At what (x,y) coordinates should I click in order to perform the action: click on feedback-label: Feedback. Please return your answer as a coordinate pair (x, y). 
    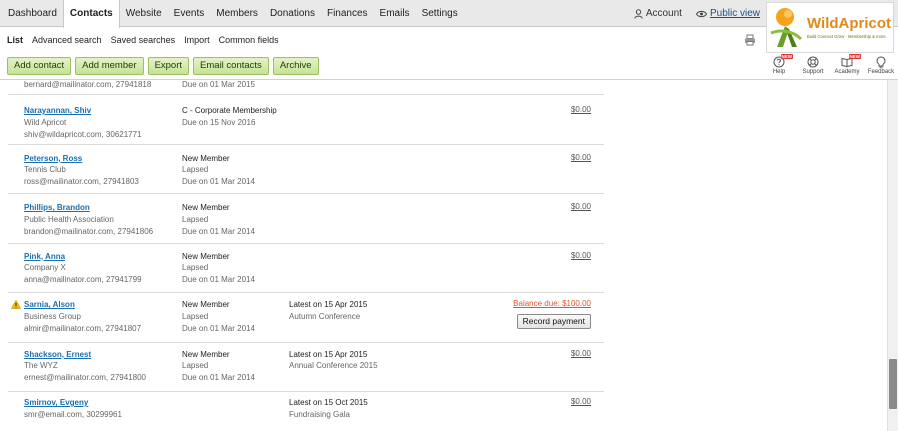
    Looking at the image, I should click on (881, 72).